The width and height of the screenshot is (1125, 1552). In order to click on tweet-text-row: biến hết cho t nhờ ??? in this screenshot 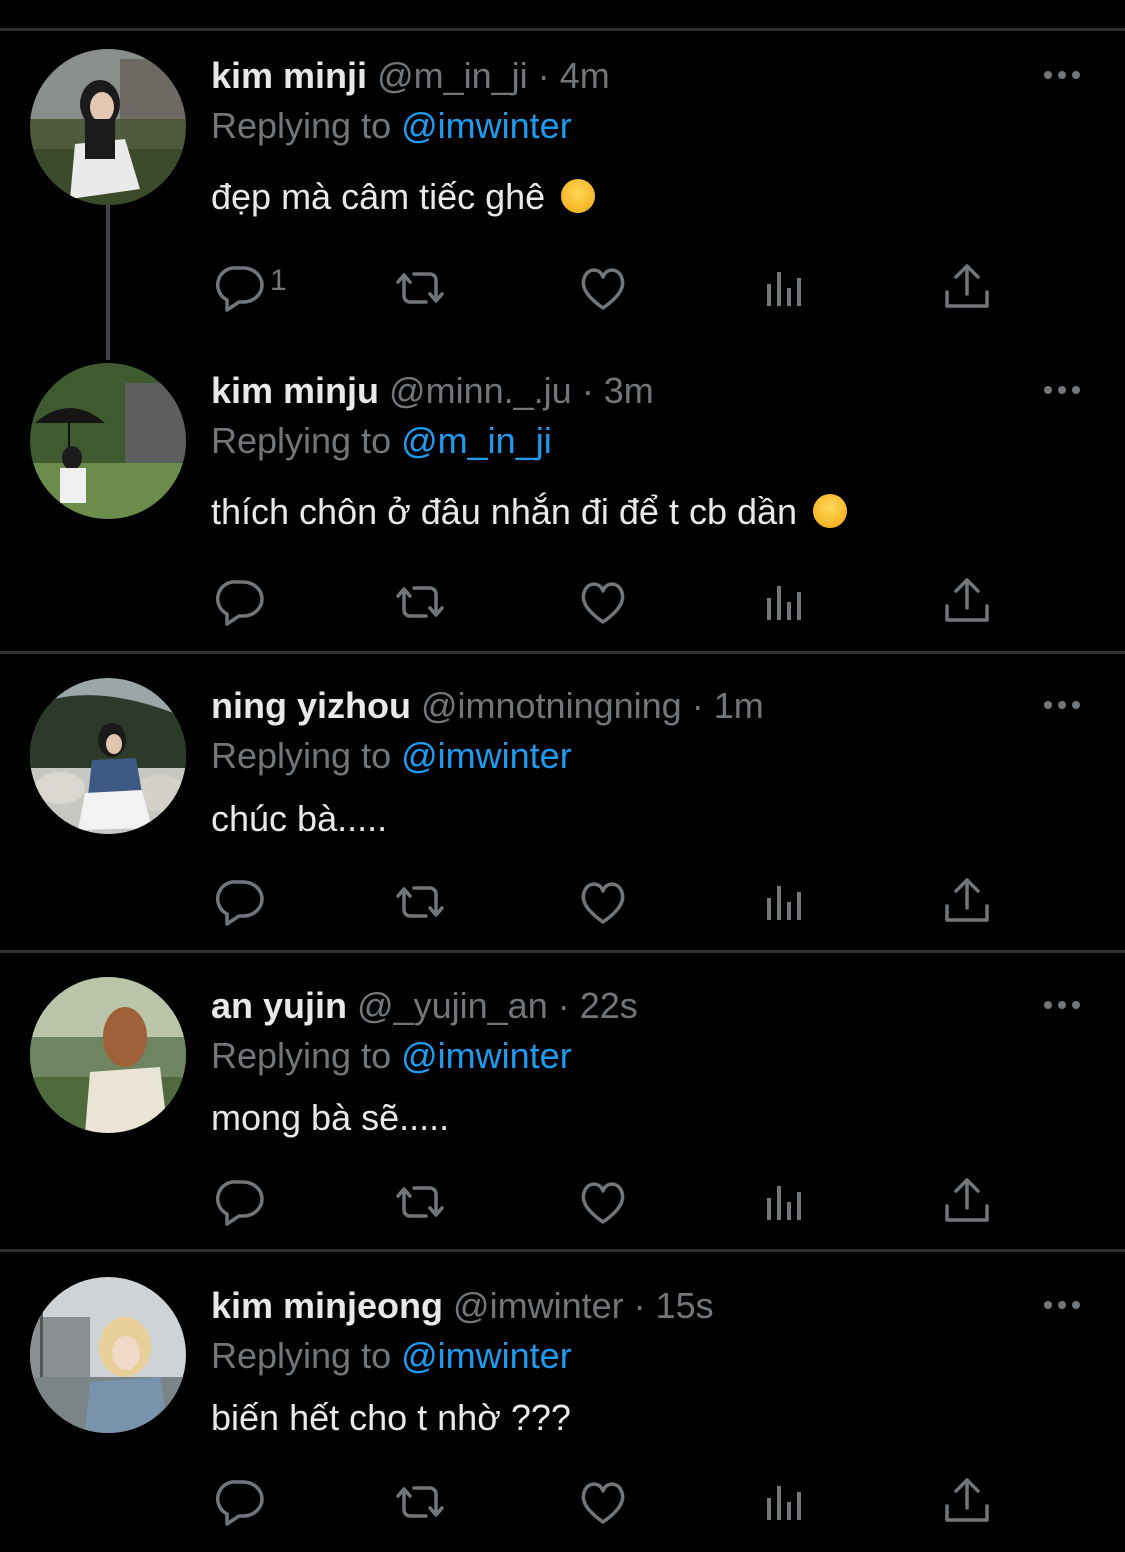, I will do `click(391, 1418)`.